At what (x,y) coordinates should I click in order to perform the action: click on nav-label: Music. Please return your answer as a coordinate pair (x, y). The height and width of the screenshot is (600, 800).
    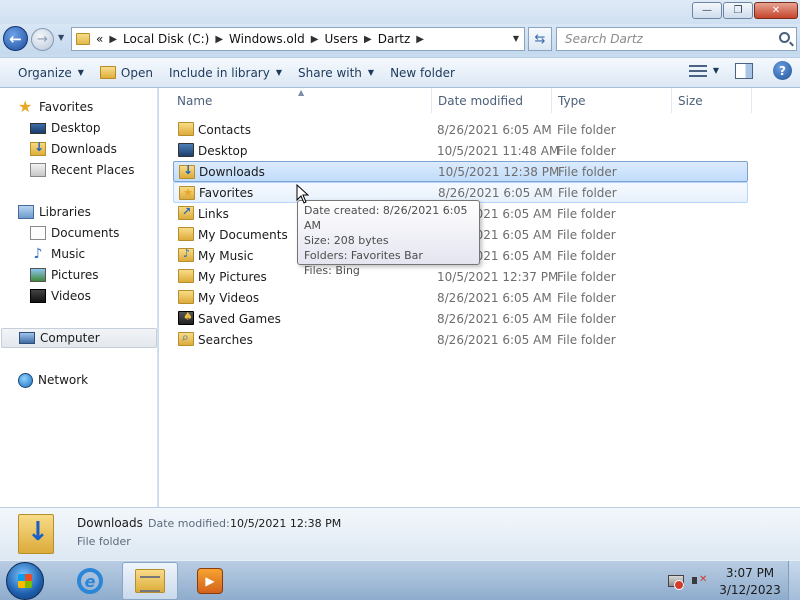
    Looking at the image, I should click on (68, 254).